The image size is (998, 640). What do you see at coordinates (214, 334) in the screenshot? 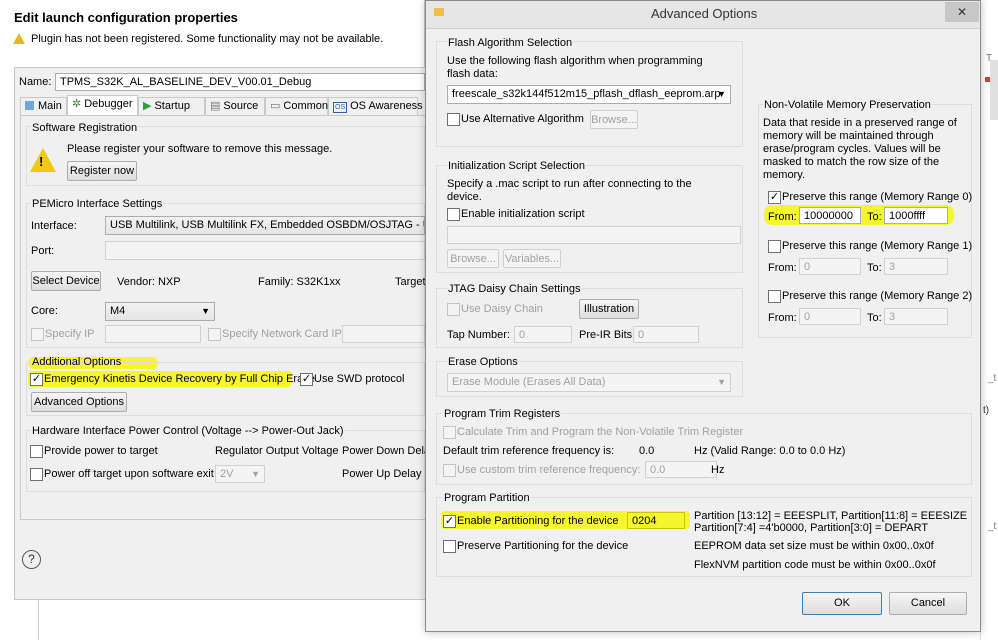
I see `specify-network-checkbox` at bounding box center [214, 334].